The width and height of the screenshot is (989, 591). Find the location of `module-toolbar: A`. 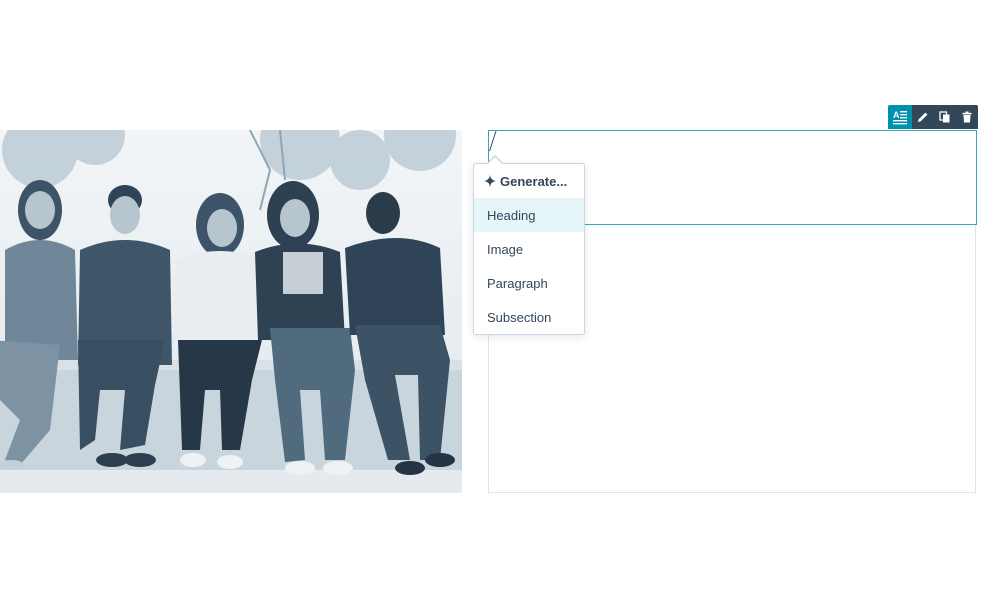

module-toolbar: A is located at coordinates (933, 117).